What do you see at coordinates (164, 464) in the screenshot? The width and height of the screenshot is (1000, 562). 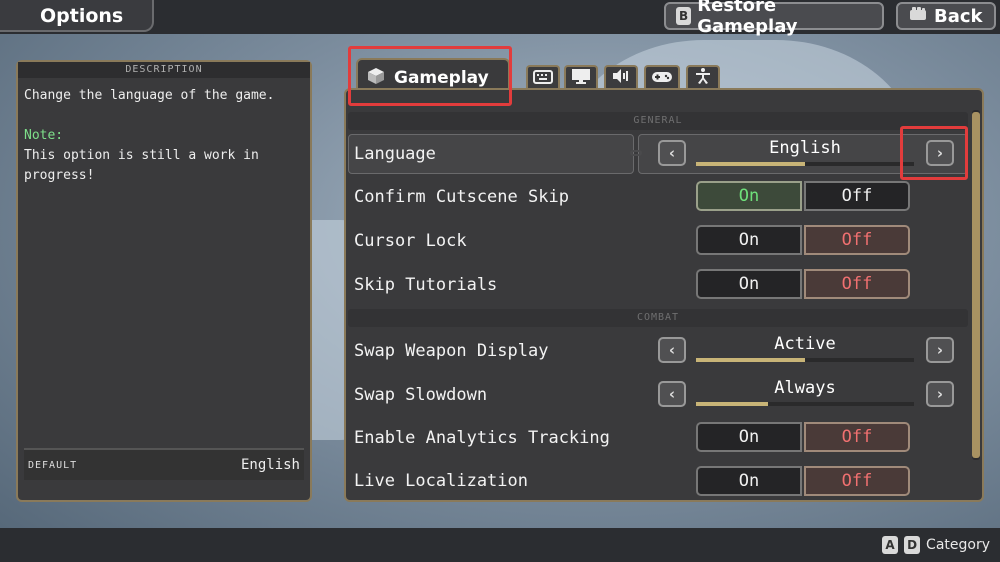 I see `default-row: DEFAULT English` at bounding box center [164, 464].